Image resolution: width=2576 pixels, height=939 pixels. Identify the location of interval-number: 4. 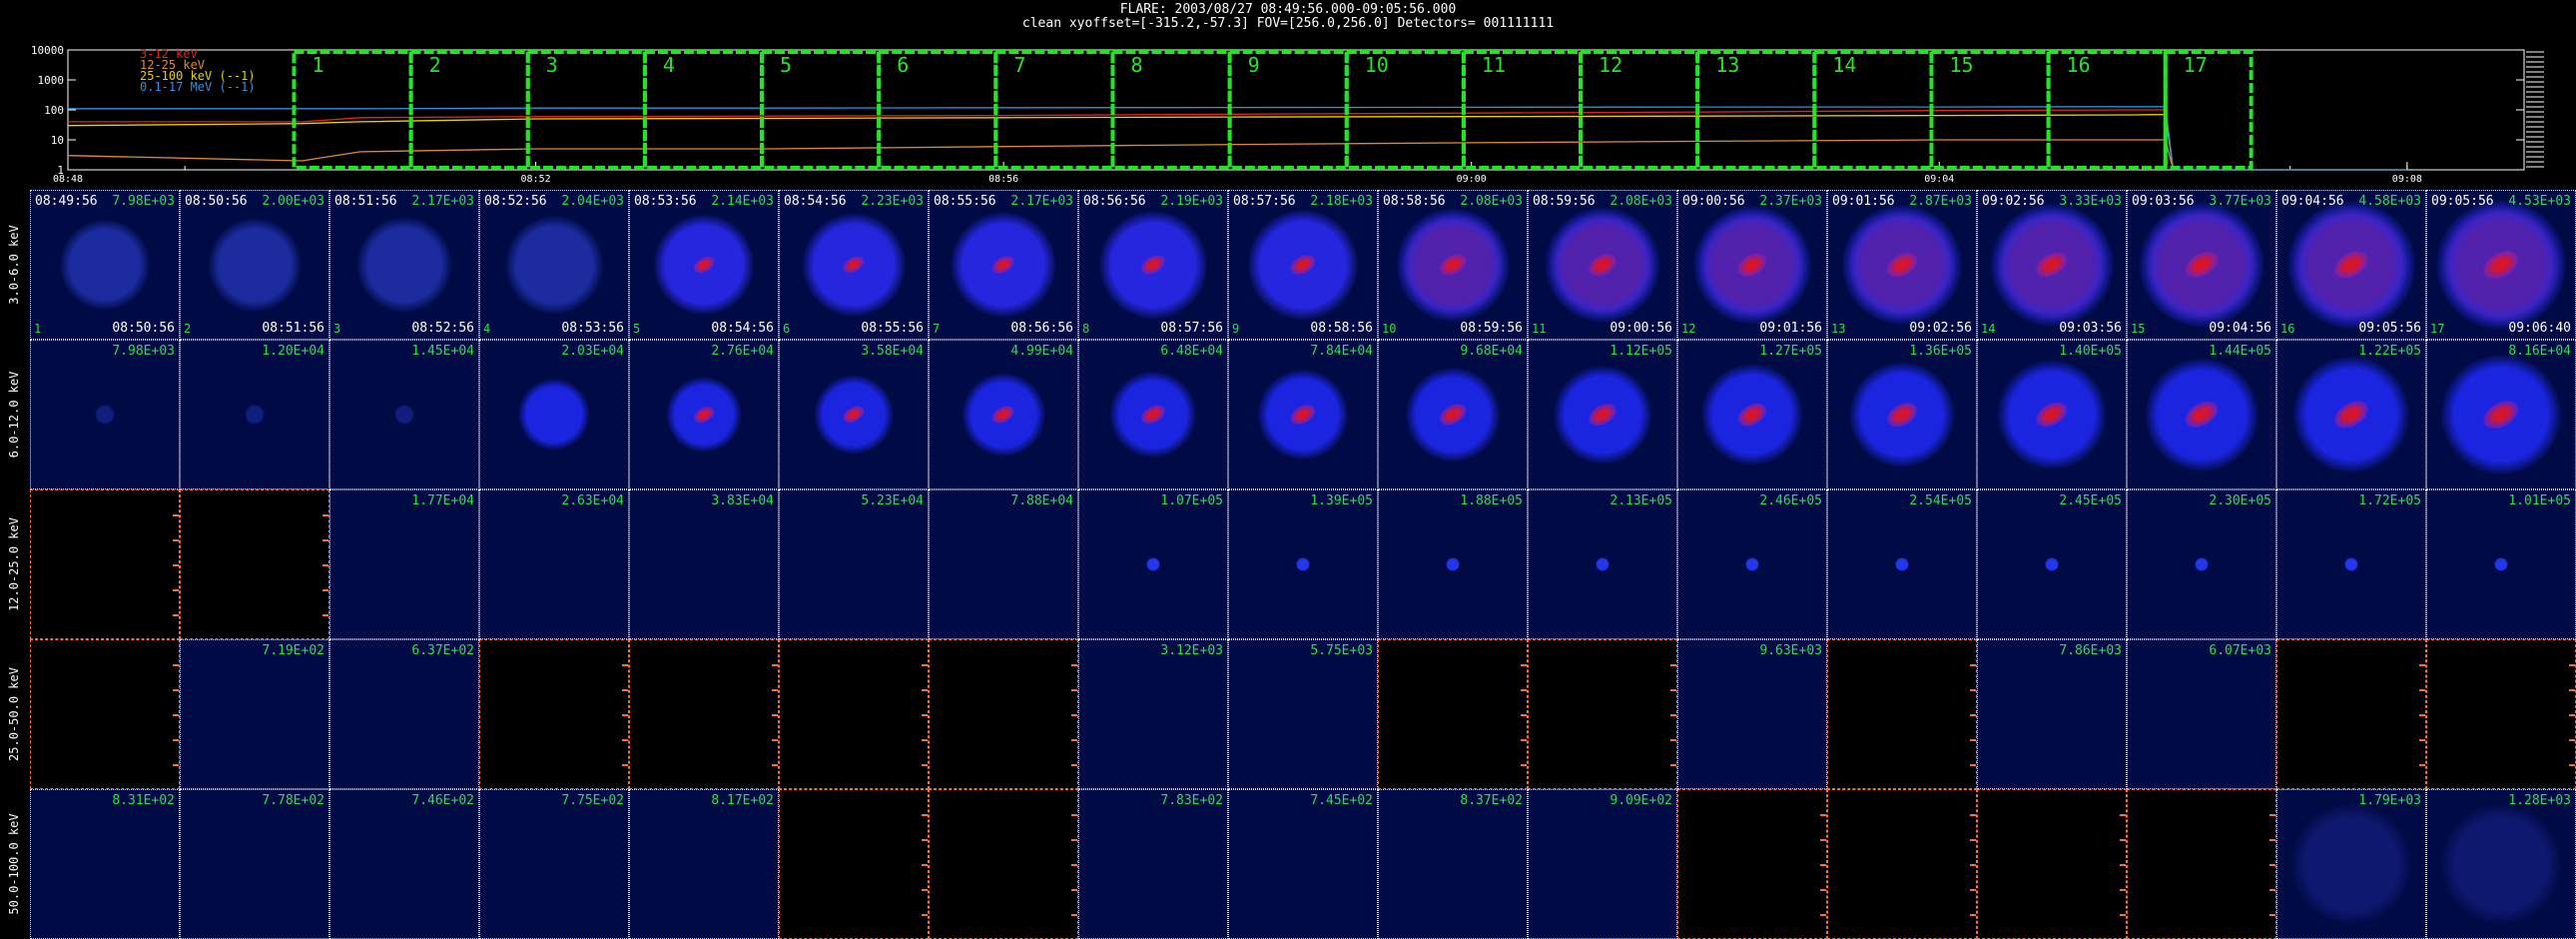
(669, 65).